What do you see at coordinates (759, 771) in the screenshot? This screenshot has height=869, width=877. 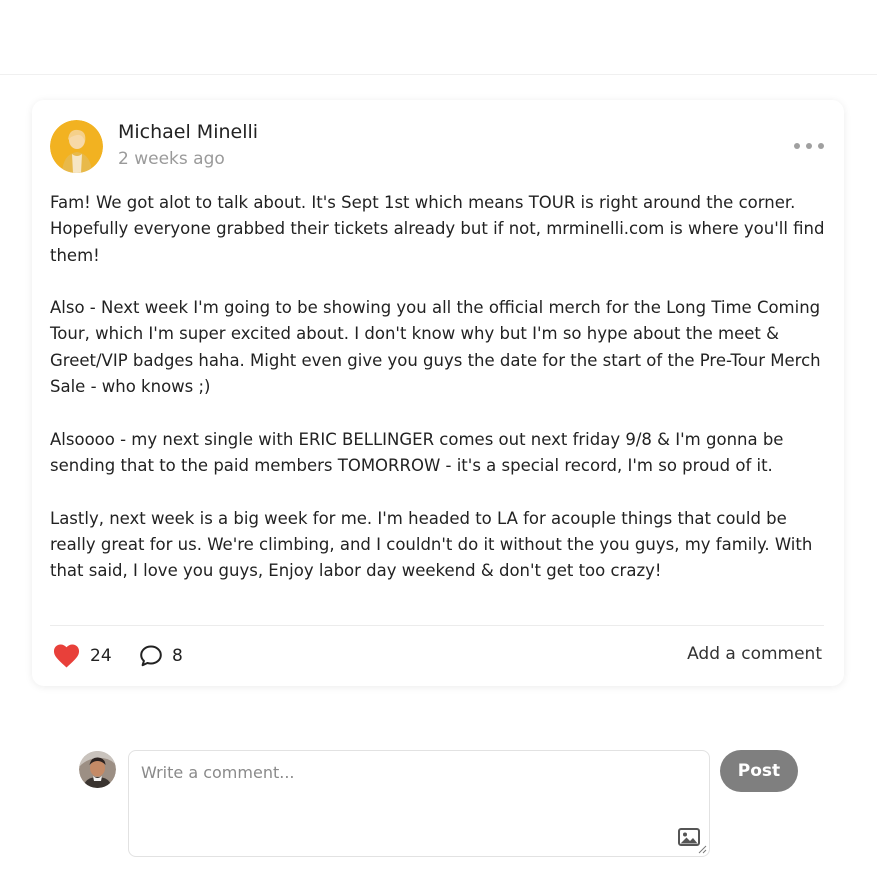 I see `post-comment-button: Post` at bounding box center [759, 771].